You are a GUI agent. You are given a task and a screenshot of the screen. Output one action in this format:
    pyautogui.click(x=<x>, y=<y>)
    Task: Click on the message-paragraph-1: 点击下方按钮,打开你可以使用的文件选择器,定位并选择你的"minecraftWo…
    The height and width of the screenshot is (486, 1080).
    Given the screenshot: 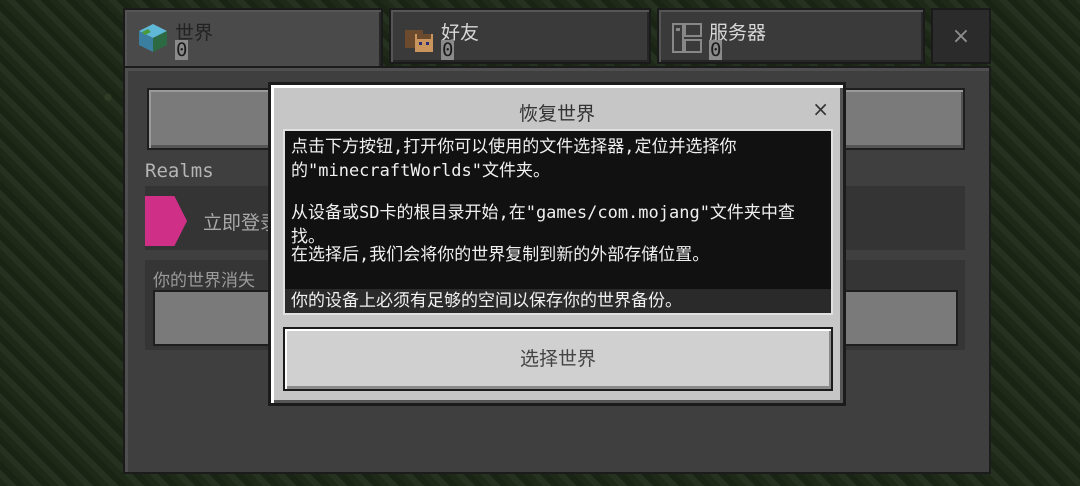 What is the action you would take?
    pyautogui.click(x=514, y=159)
    